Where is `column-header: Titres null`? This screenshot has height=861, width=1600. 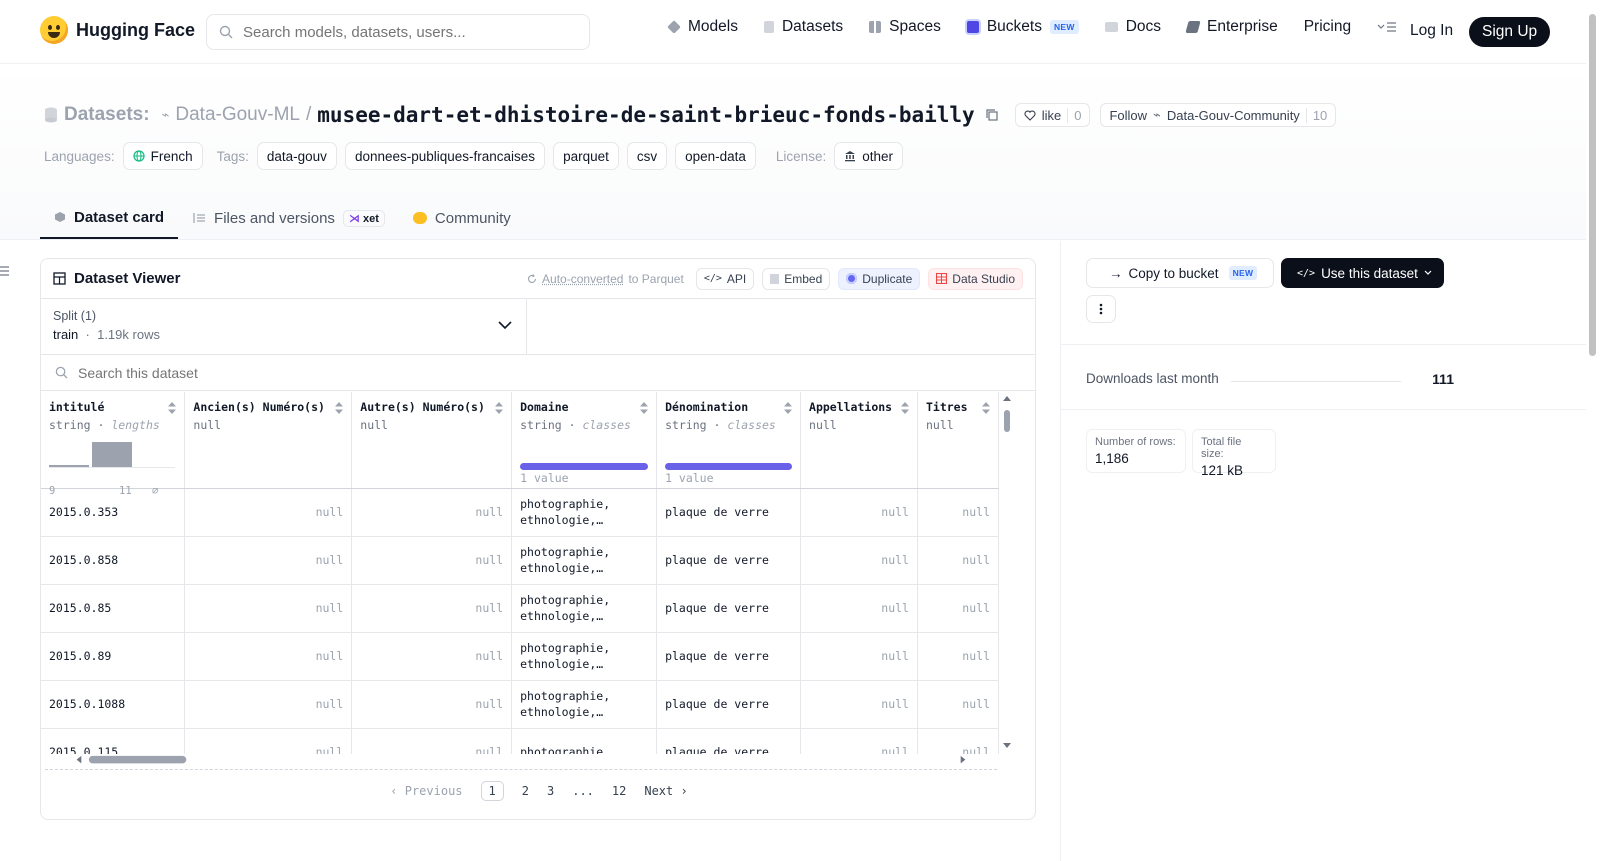
column-header: Titres null is located at coordinates (958, 440).